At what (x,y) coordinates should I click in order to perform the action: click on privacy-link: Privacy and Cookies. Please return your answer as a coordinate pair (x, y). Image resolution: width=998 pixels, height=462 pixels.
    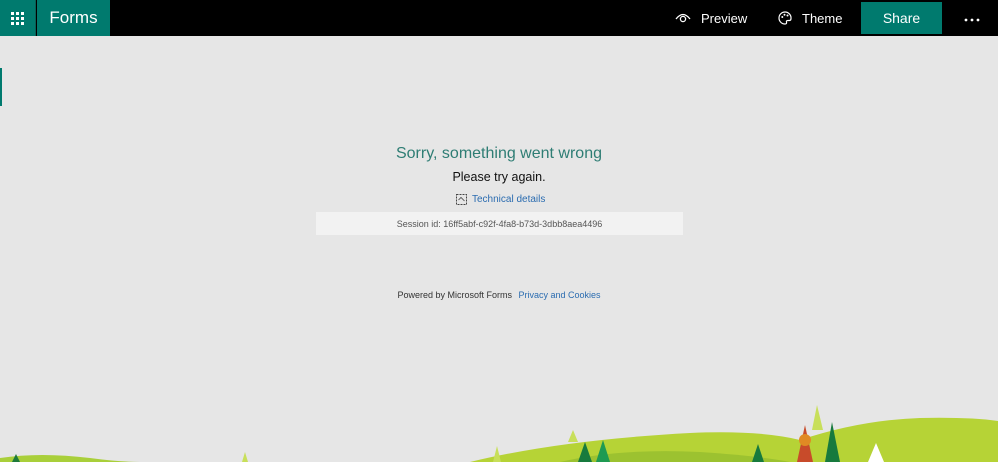
    Looking at the image, I should click on (560, 295).